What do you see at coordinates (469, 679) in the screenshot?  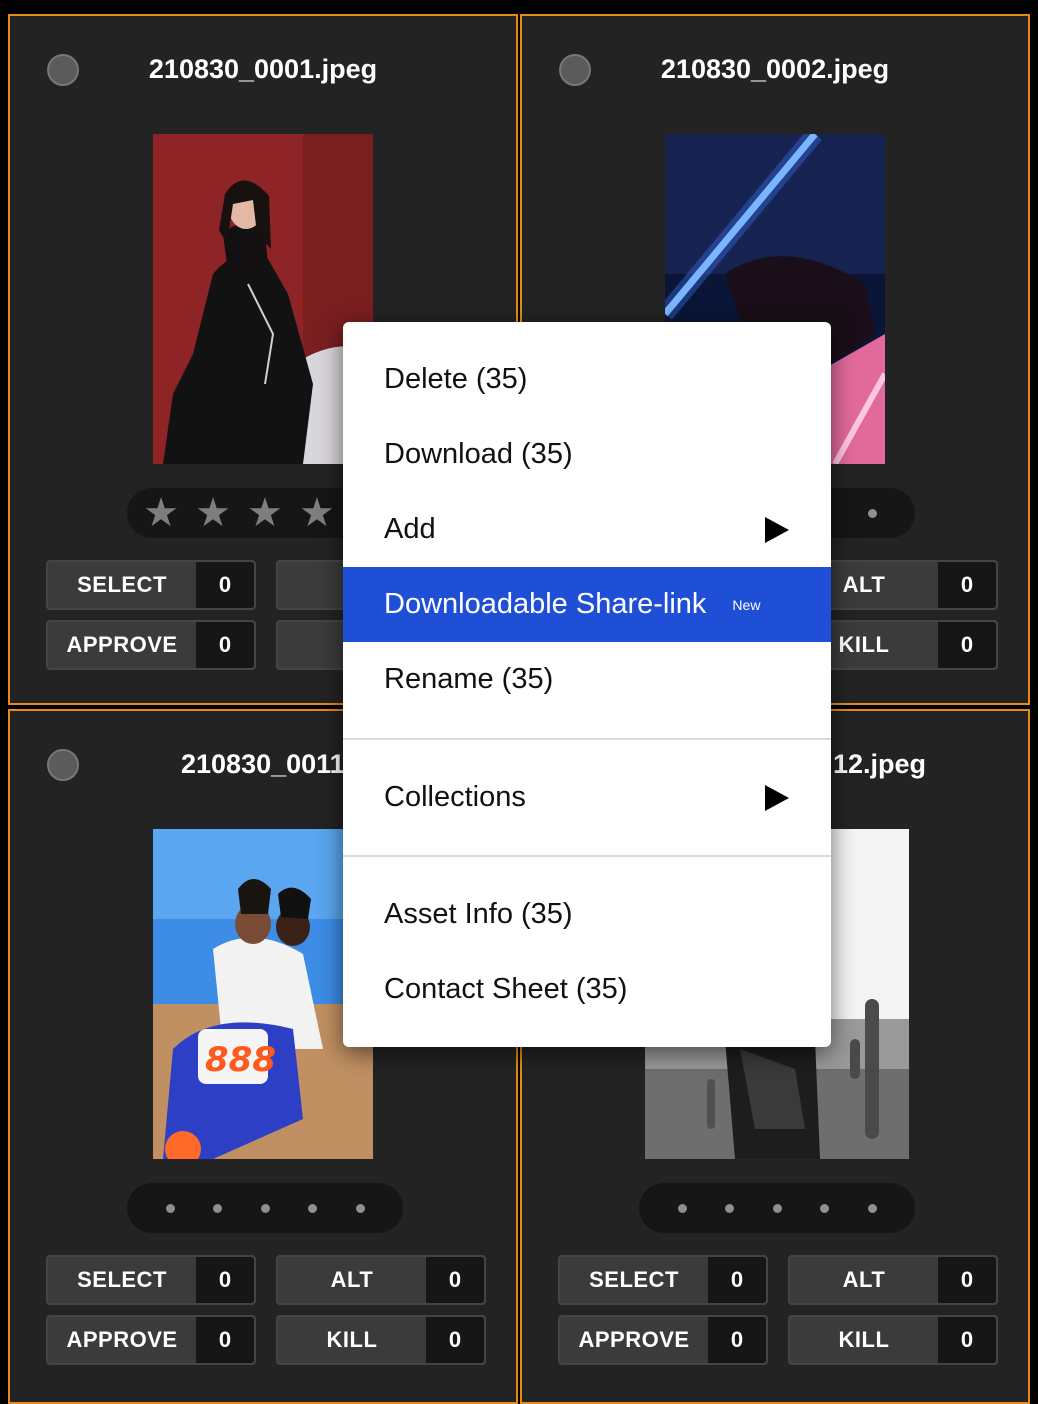 I see `menu-item-label: Rename (35)` at bounding box center [469, 679].